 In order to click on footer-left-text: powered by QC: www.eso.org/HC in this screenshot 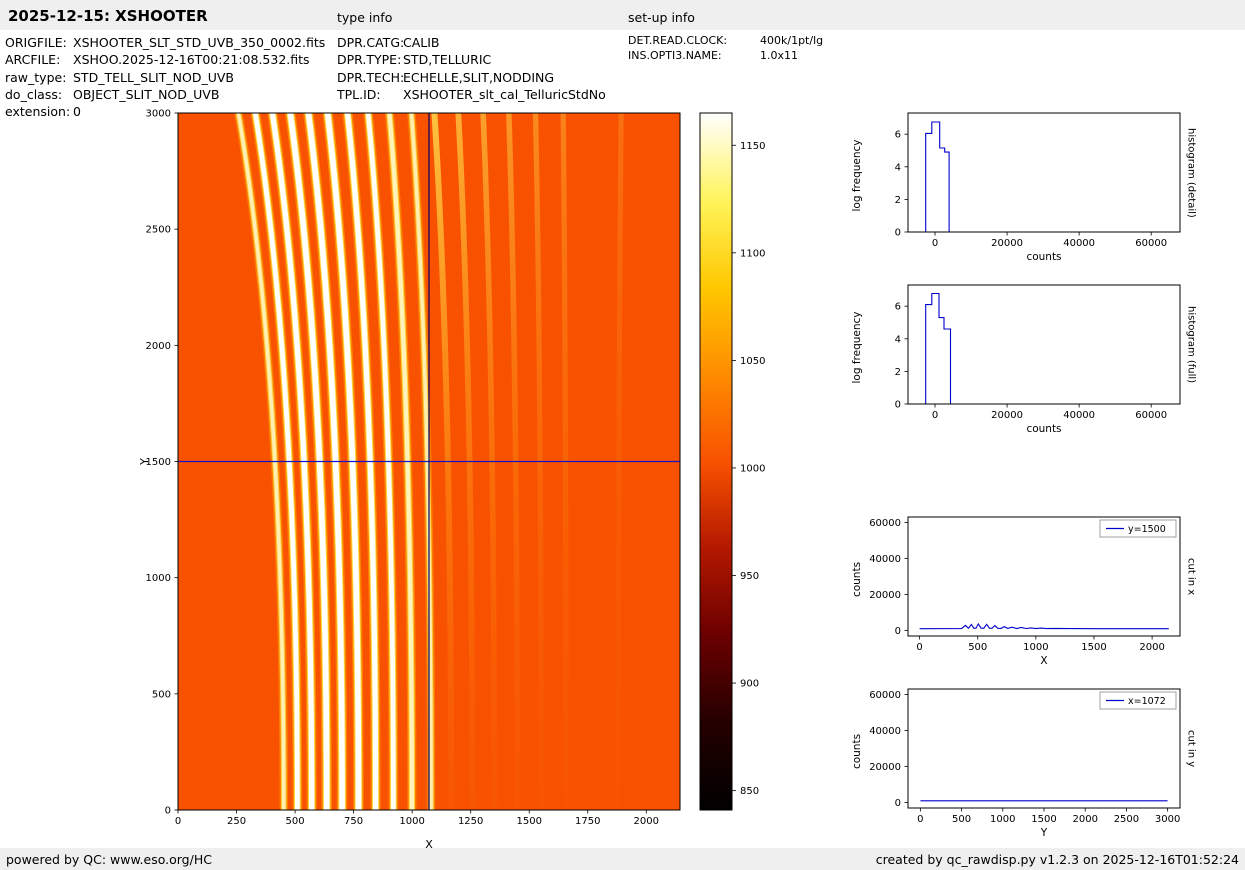, I will do `click(109, 859)`.